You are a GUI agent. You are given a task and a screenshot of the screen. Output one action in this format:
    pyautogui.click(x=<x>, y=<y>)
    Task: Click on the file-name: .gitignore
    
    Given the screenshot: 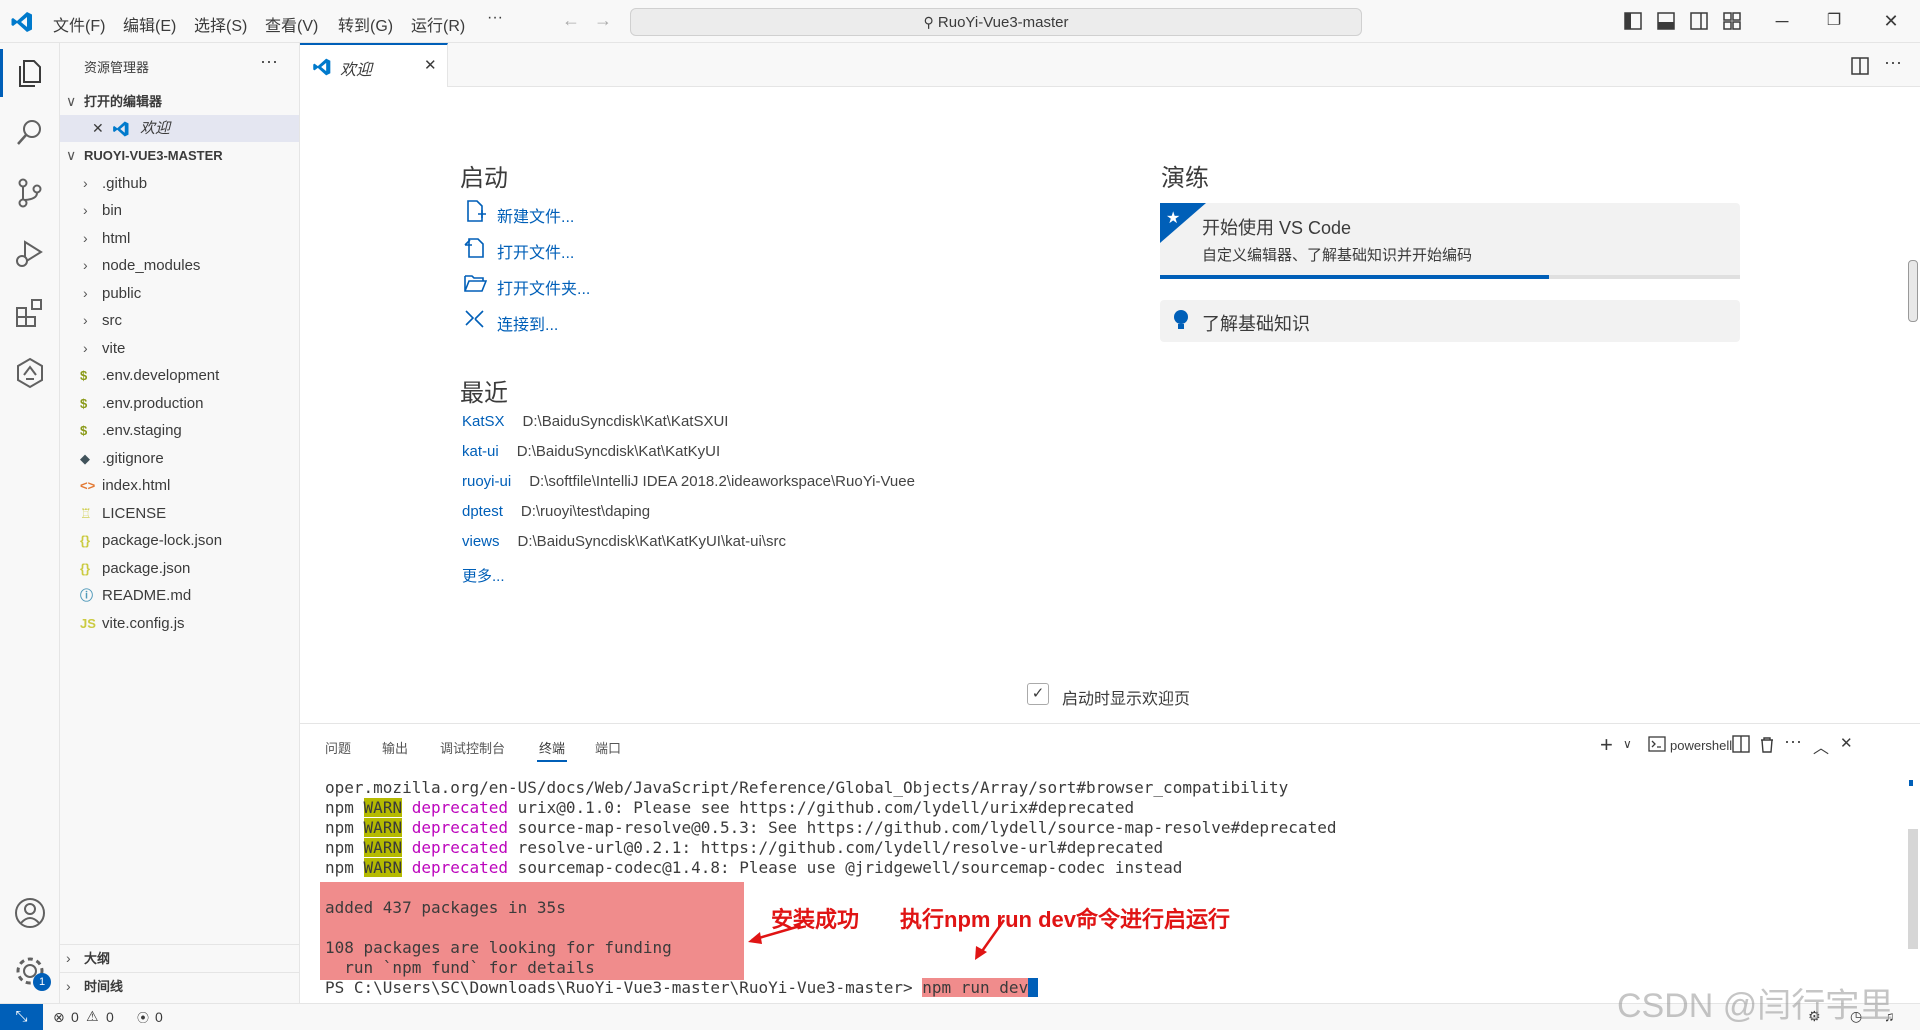 What is the action you would take?
    pyautogui.click(x=133, y=458)
    